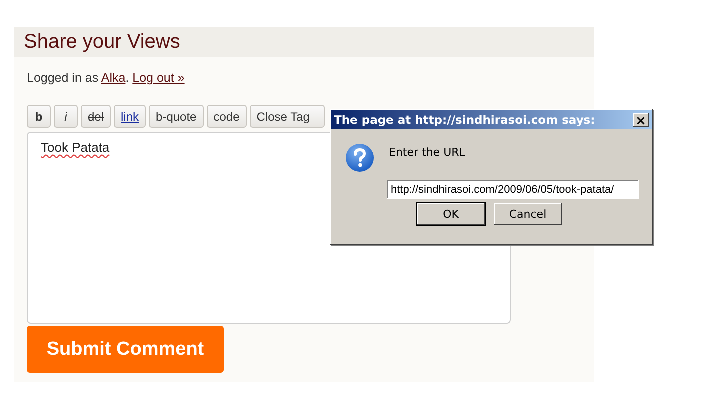 The image size is (711, 408). I want to click on user-link: Alka, so click(113, 78).